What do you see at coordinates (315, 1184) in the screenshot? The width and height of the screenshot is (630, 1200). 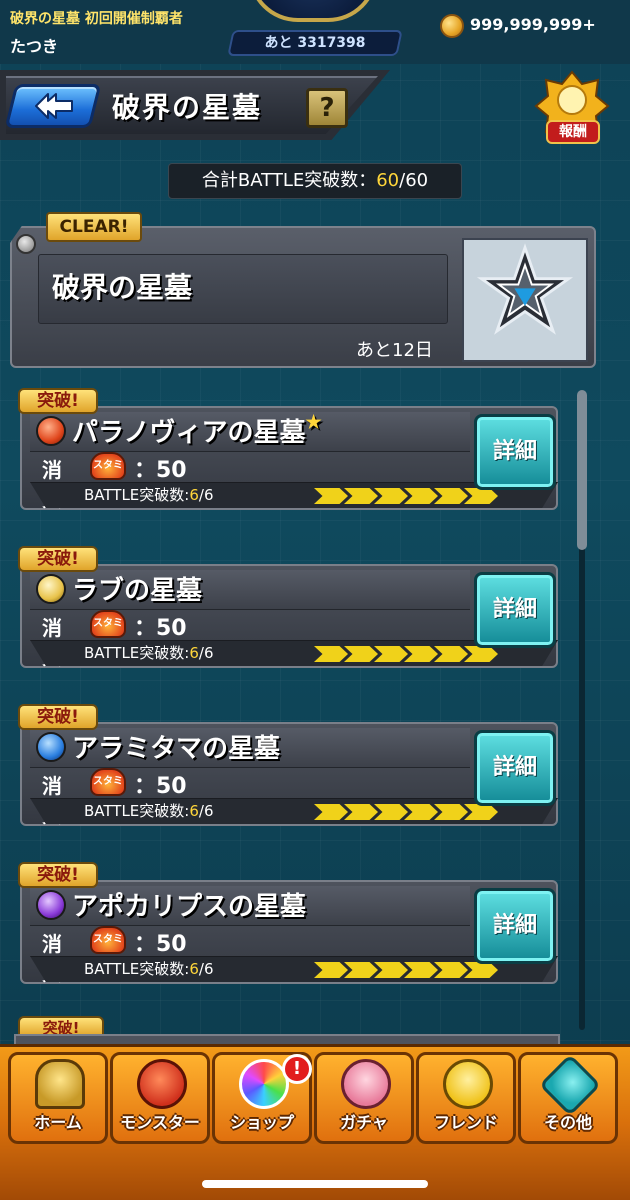 I see `home-indicator` at bounding box center [315, 1184].